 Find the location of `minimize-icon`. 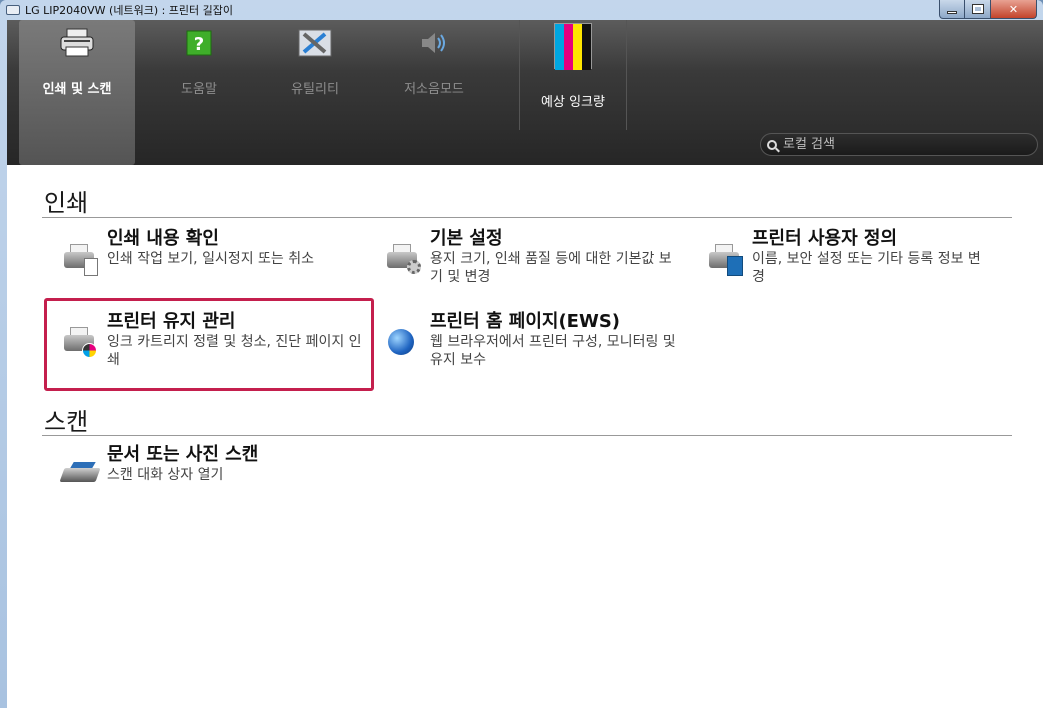

minimize-icon is located at coordinates (952, 12).